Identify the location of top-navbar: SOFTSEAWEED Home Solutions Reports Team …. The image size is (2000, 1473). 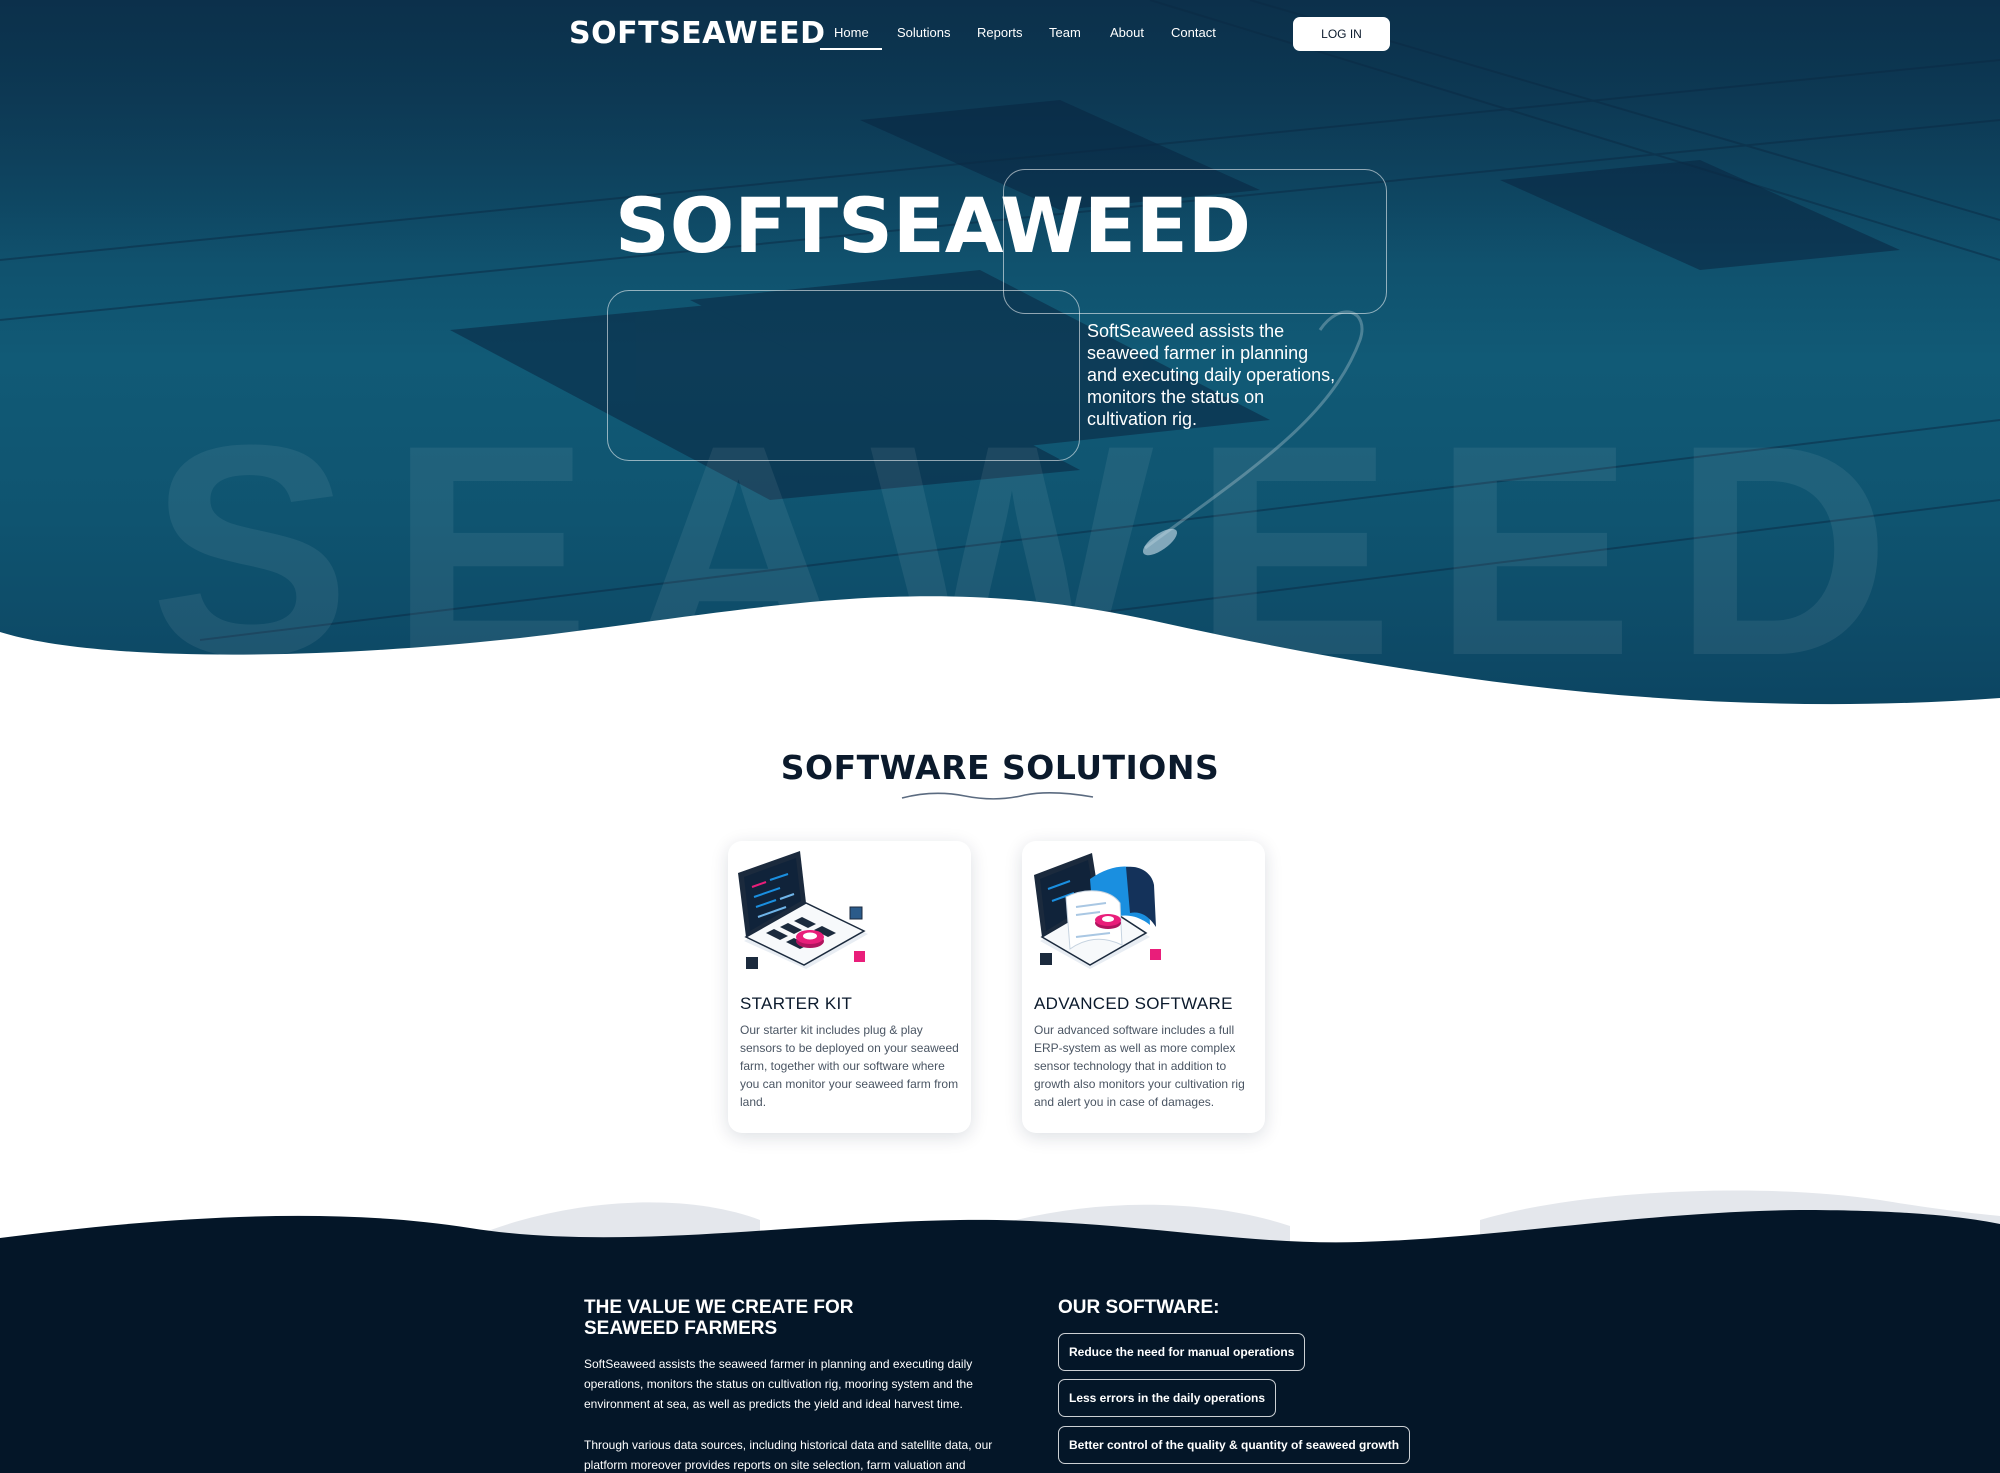
(1000, 34).